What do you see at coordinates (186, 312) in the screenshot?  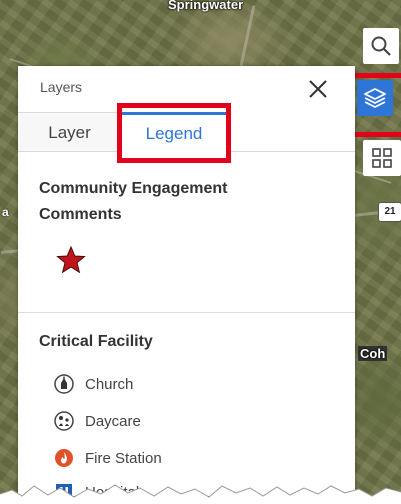 I see `section-divider` at bounding box center [186, 312].